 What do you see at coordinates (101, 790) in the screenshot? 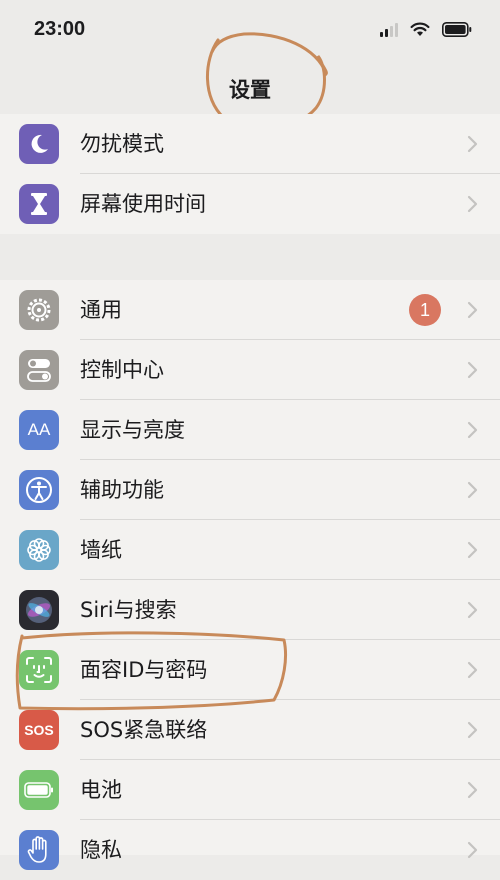
I see `row-label: 电池` at bounding box center [101, 790].